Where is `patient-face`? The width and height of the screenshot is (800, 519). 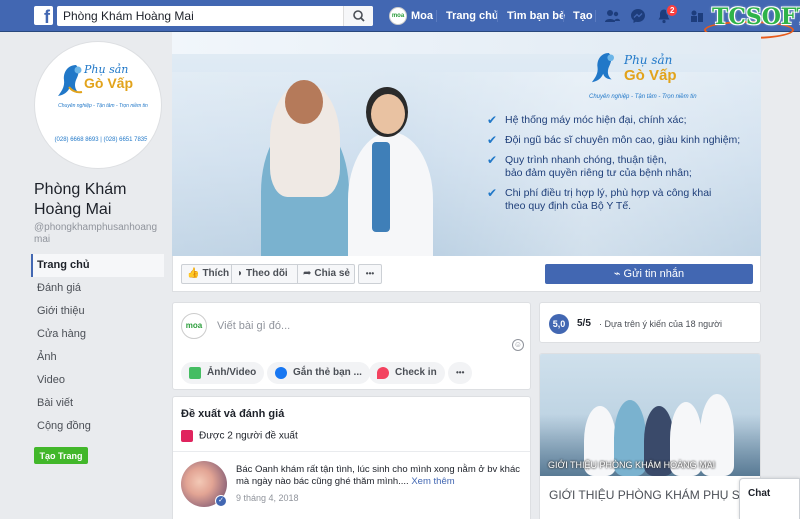 patient-face is located at coordinates (304, 102).